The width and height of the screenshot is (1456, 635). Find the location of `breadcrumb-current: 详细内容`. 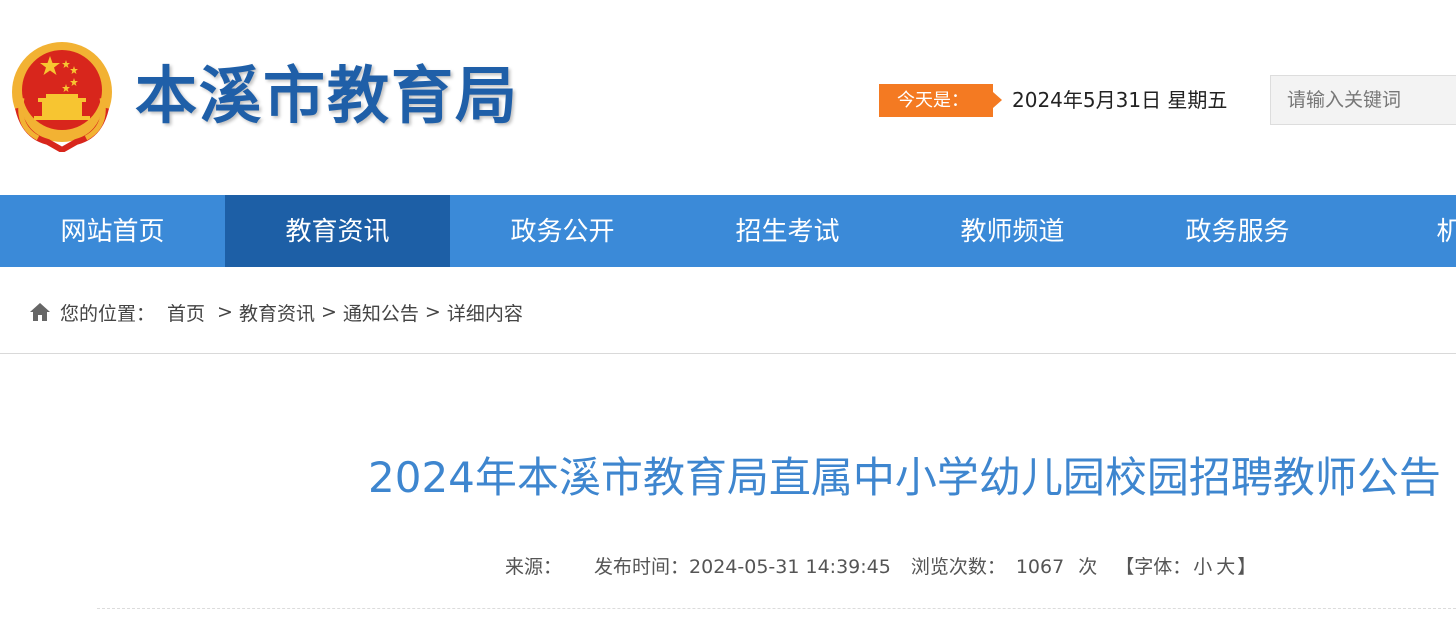

breadcrumb-current: 详细内容 is located at coordinates (484, 313).